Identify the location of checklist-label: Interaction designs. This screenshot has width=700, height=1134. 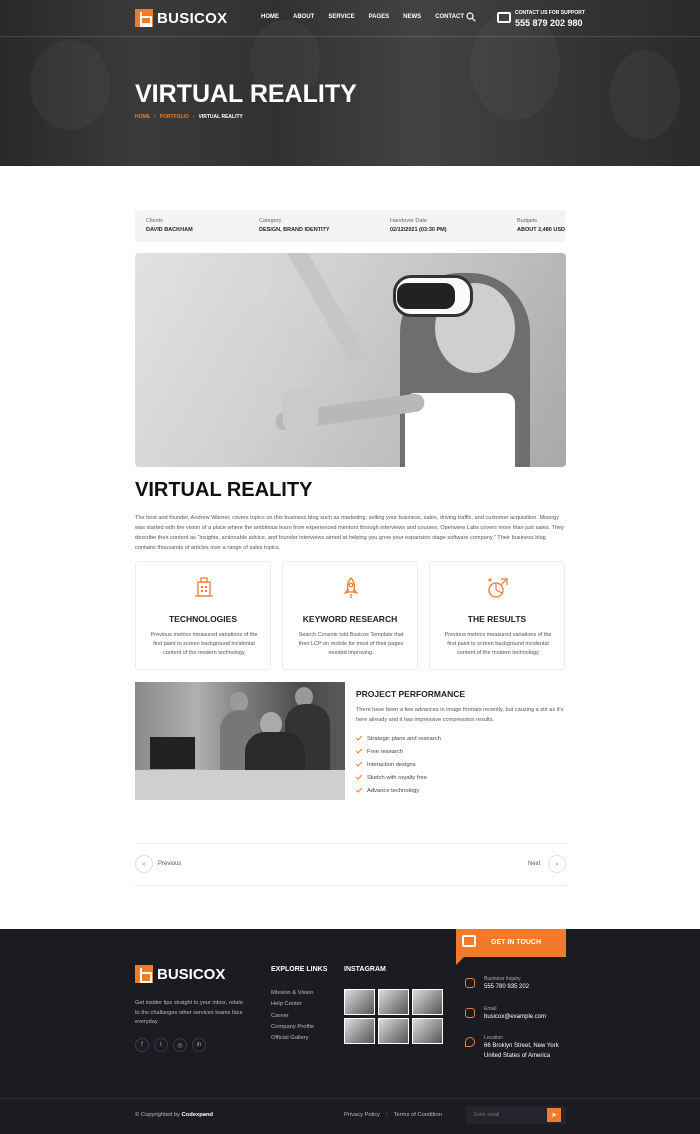
(391, 764).